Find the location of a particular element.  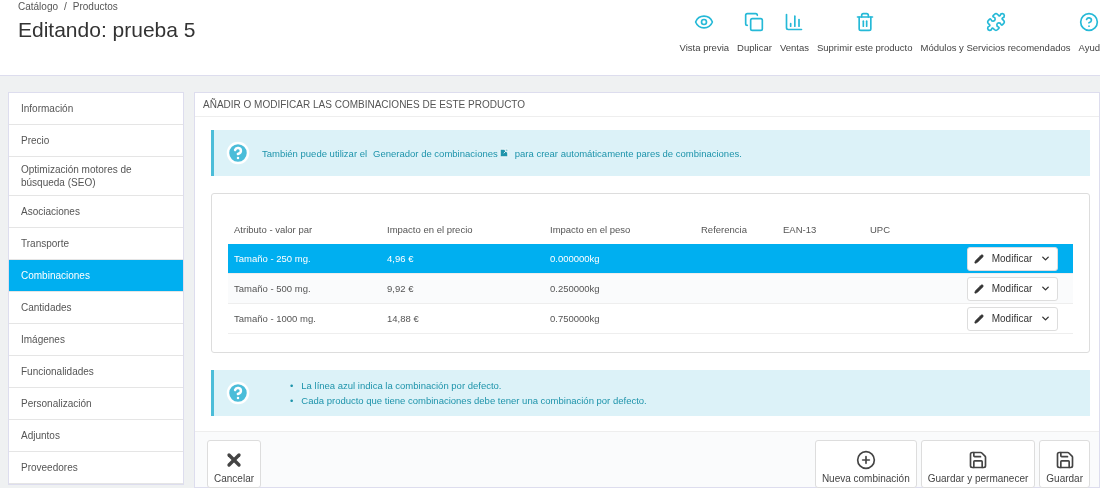

puzzle-icon is located at coordinates (995, 22).